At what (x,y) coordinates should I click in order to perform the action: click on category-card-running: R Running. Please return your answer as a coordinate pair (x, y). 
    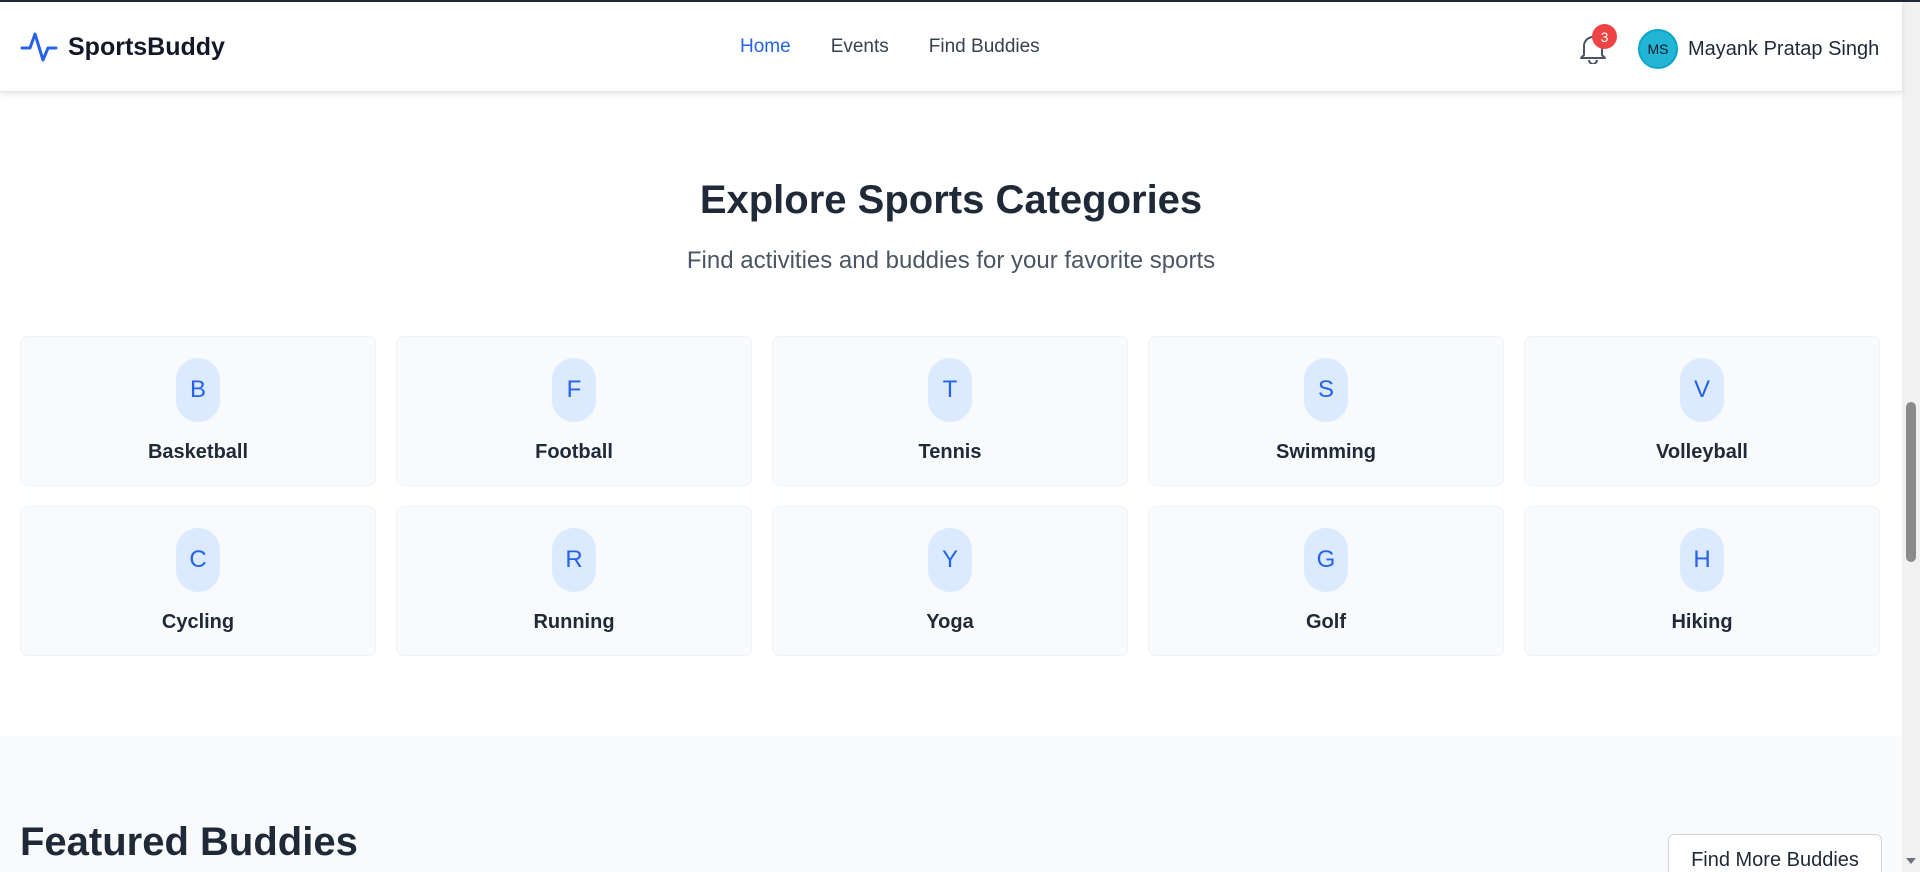
    Looking at the image, I should click on (574, 581).